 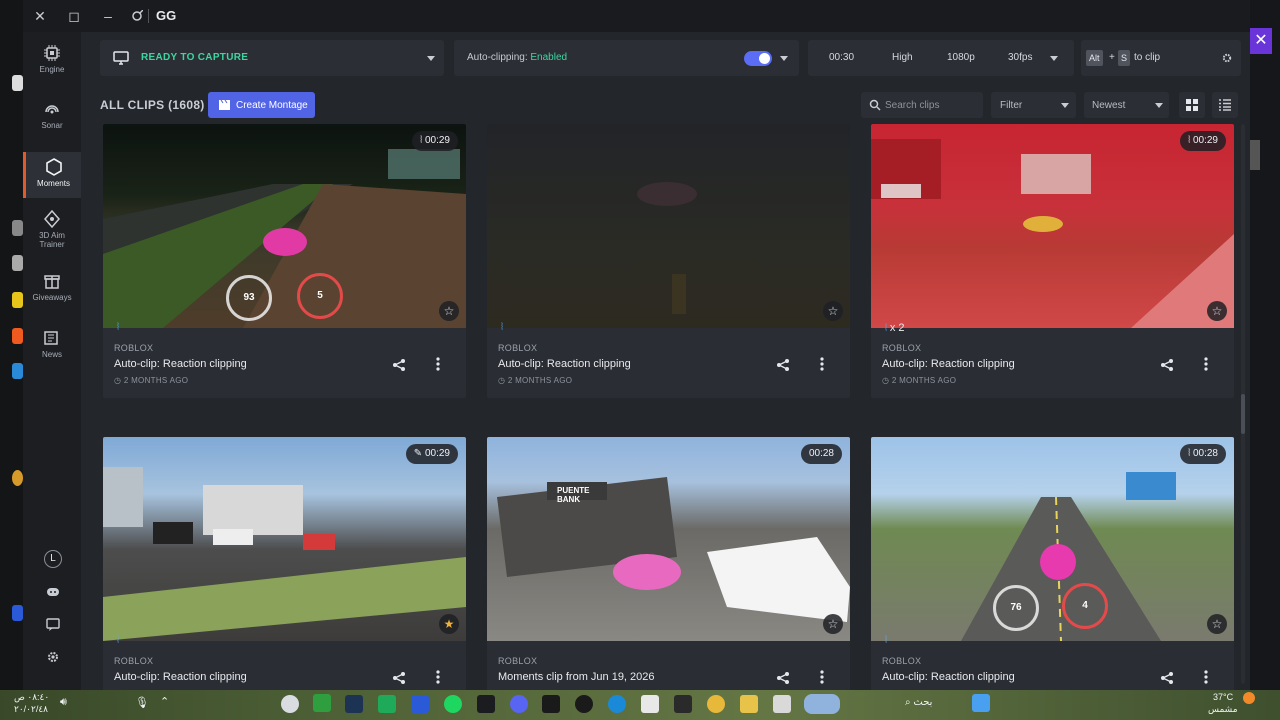 What do you see at coordinates (52, 59) in the screenshot?
I see `sidebar-item-engine: Engine` at bounding box center [52, 59].